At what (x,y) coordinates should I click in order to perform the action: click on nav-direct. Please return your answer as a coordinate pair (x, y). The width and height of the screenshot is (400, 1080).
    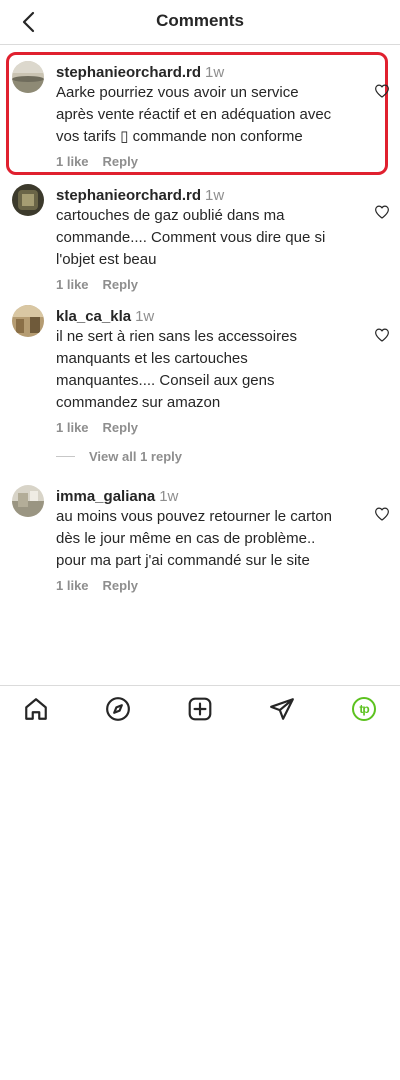
    Looking at the image, I should click on (282, 709).